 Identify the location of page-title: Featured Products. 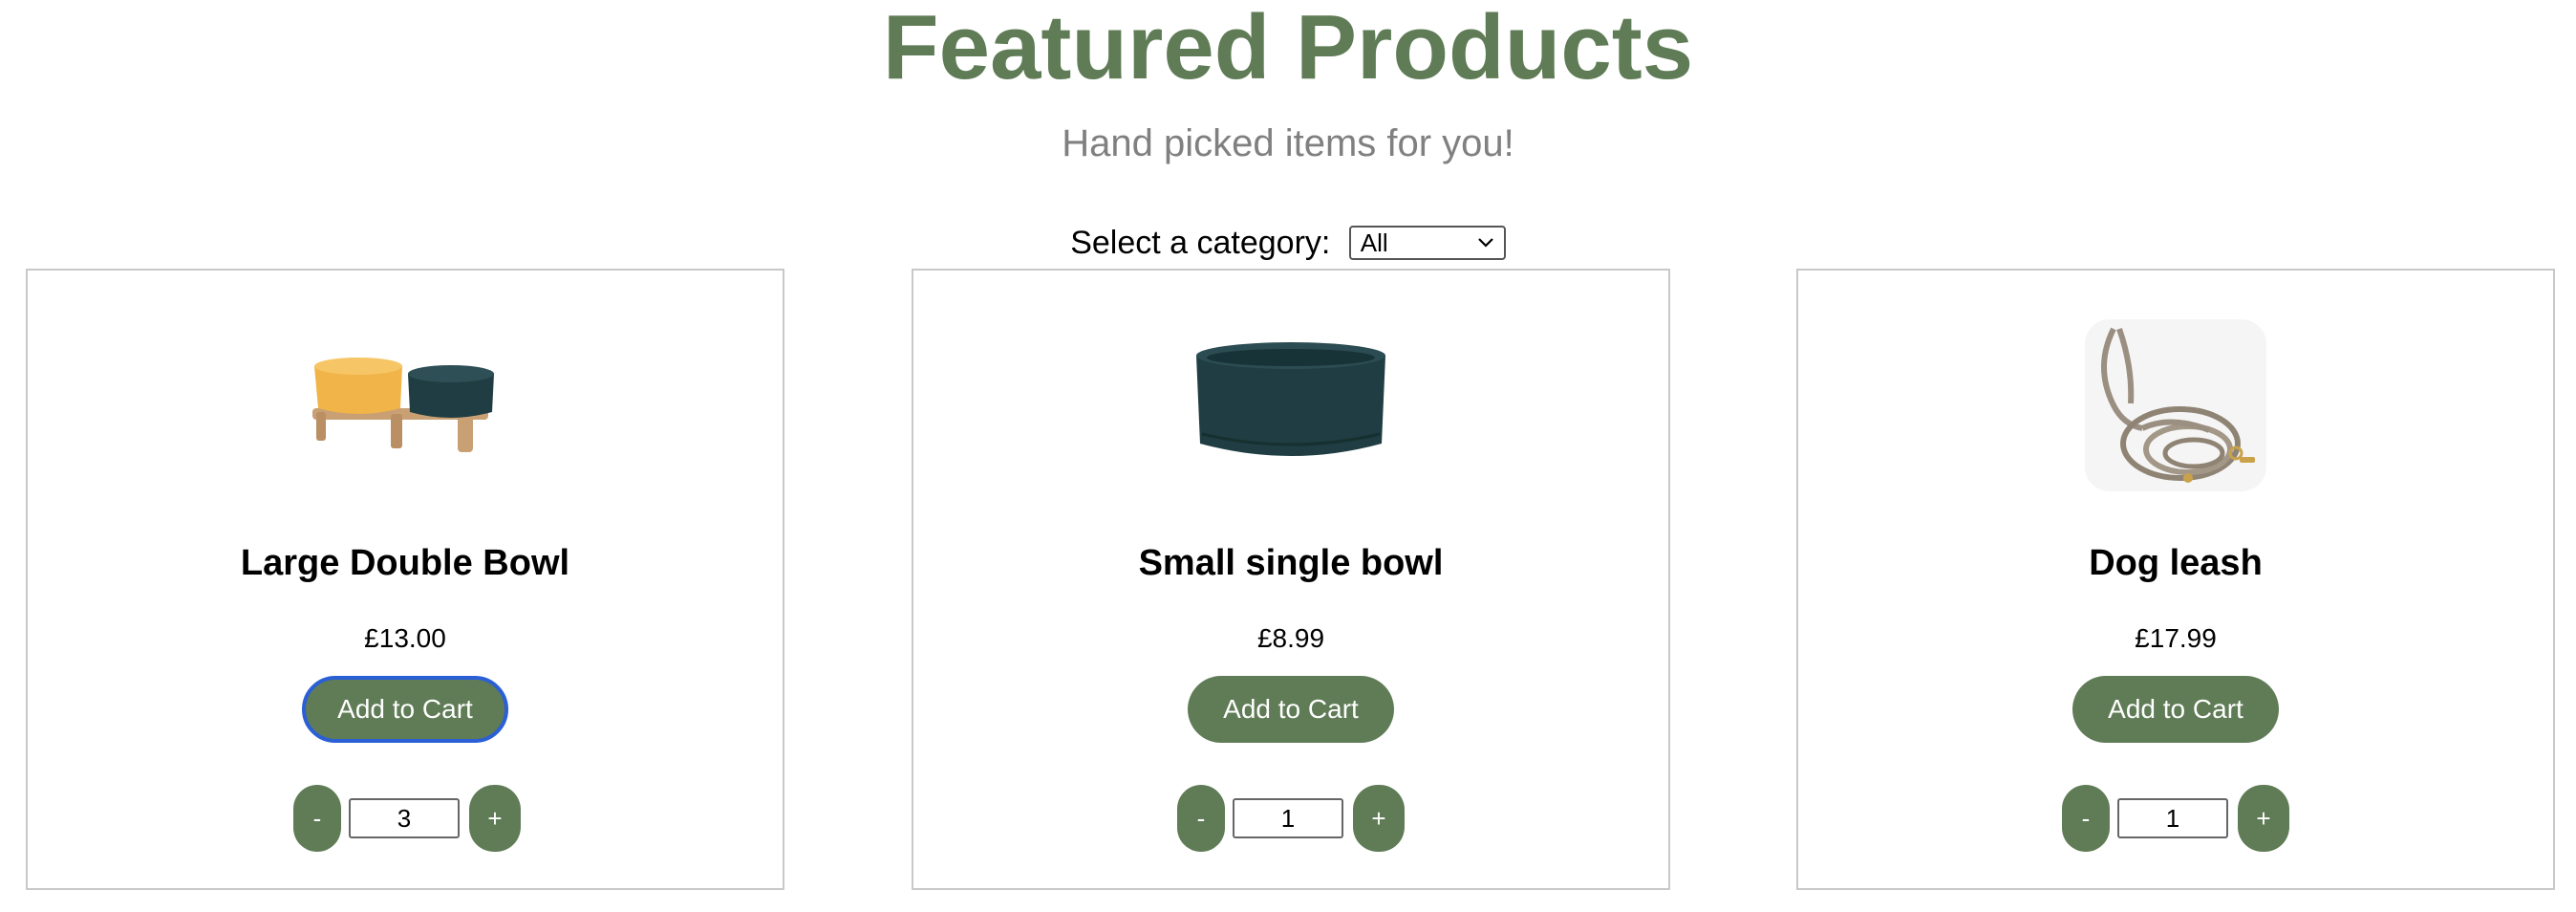
(1288, 49).